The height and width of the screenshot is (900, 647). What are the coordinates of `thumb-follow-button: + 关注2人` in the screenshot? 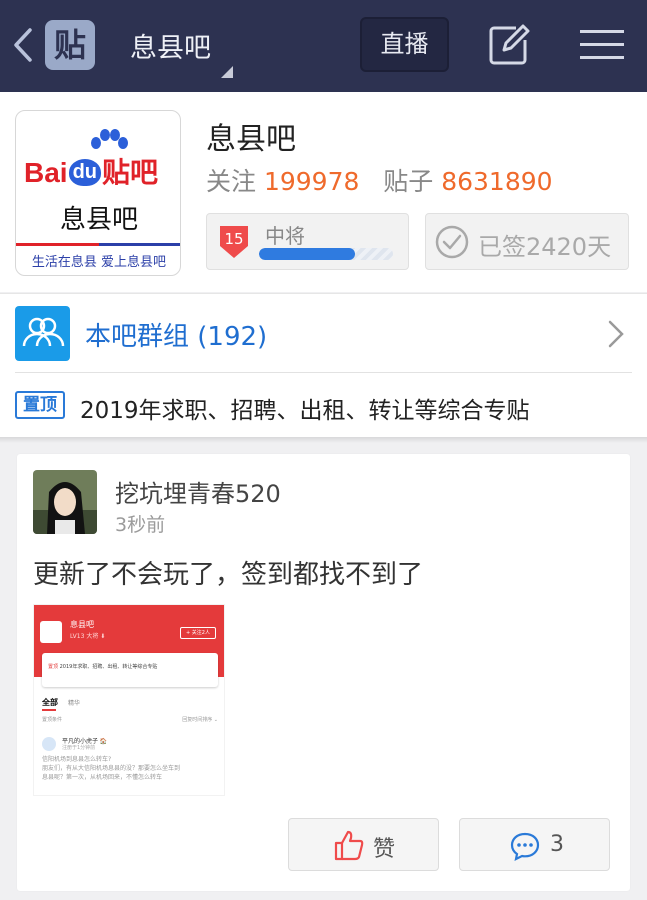 It's located at (198, 633).